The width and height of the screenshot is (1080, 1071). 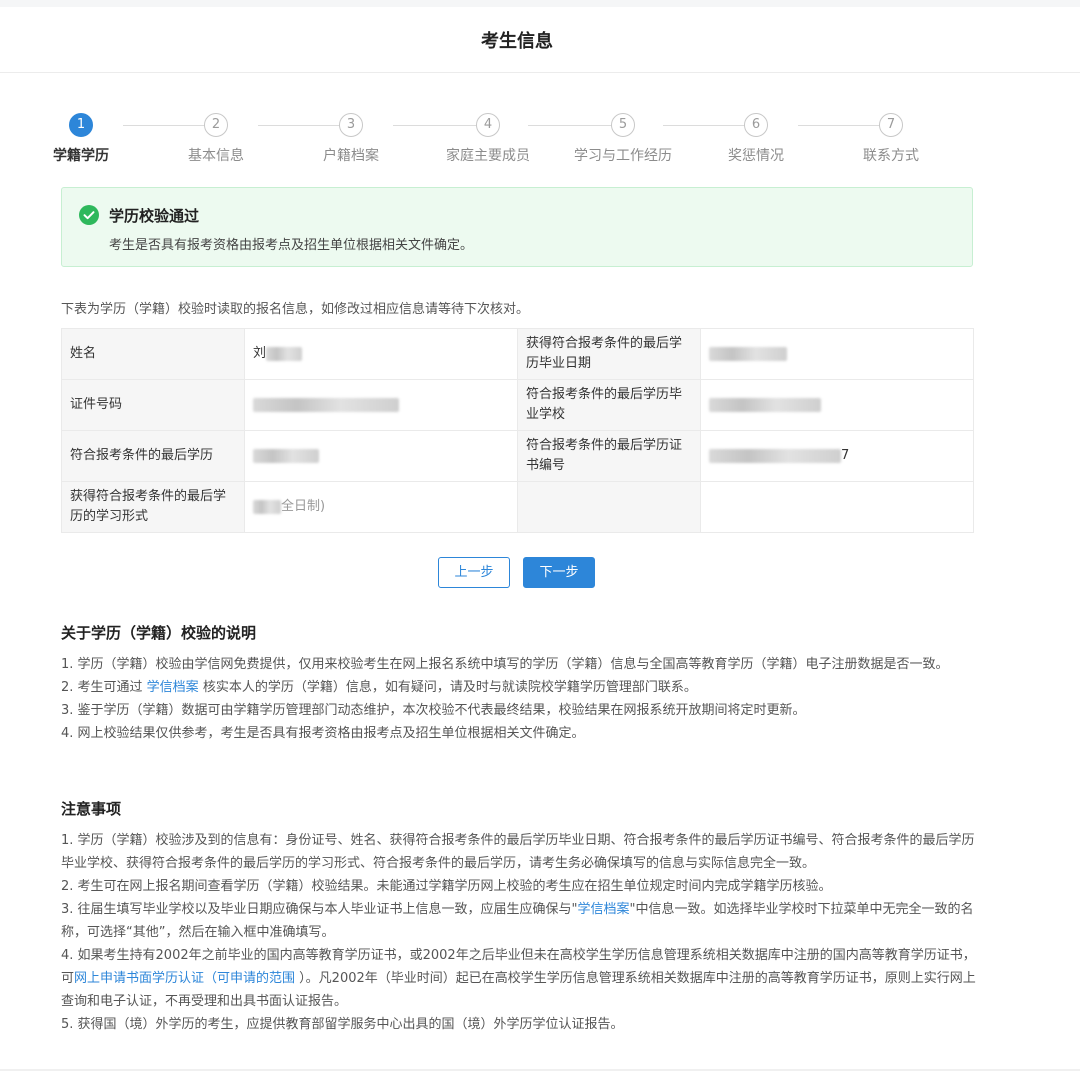 What do you see at coordinates (623, 156) in the screenshot?
I see `step-label: 学习与工作经历` at bounding box center [623, 156].